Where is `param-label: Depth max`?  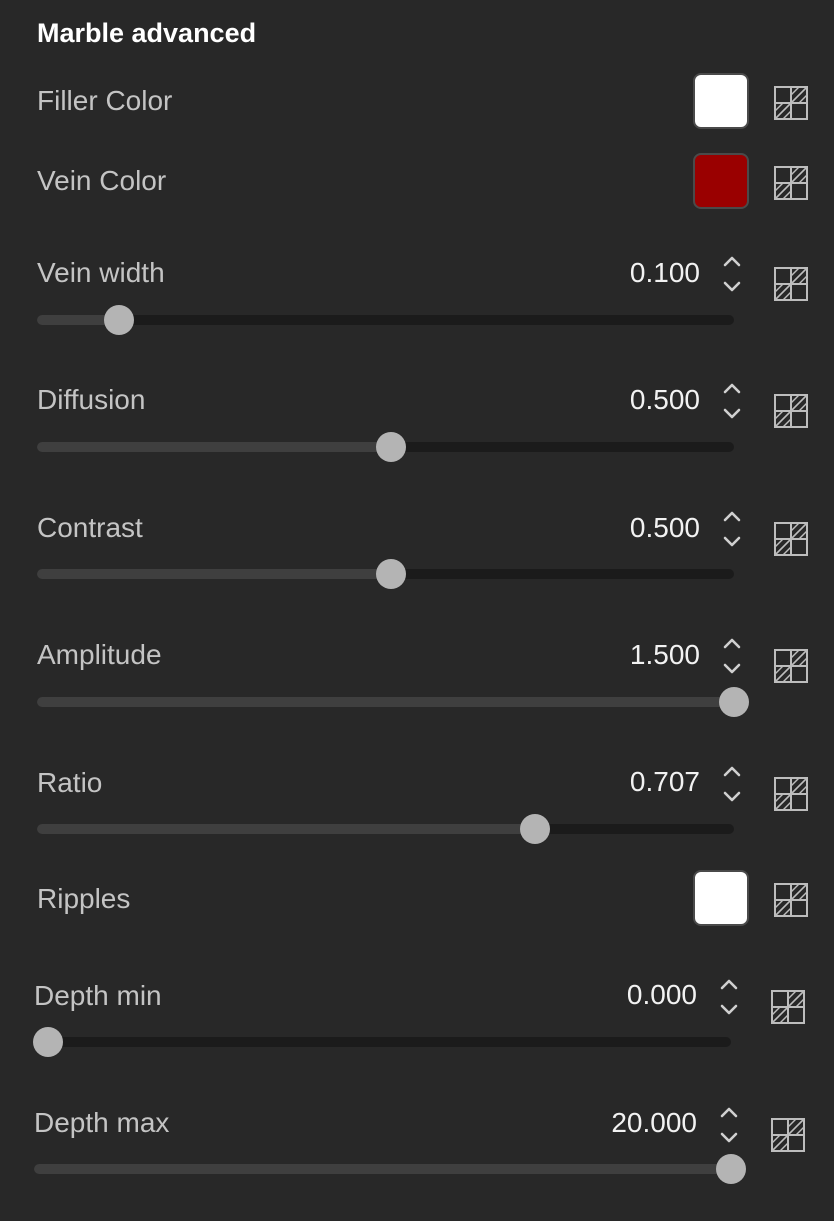 param-label: Depth max is located at coordinates (102, 1122).